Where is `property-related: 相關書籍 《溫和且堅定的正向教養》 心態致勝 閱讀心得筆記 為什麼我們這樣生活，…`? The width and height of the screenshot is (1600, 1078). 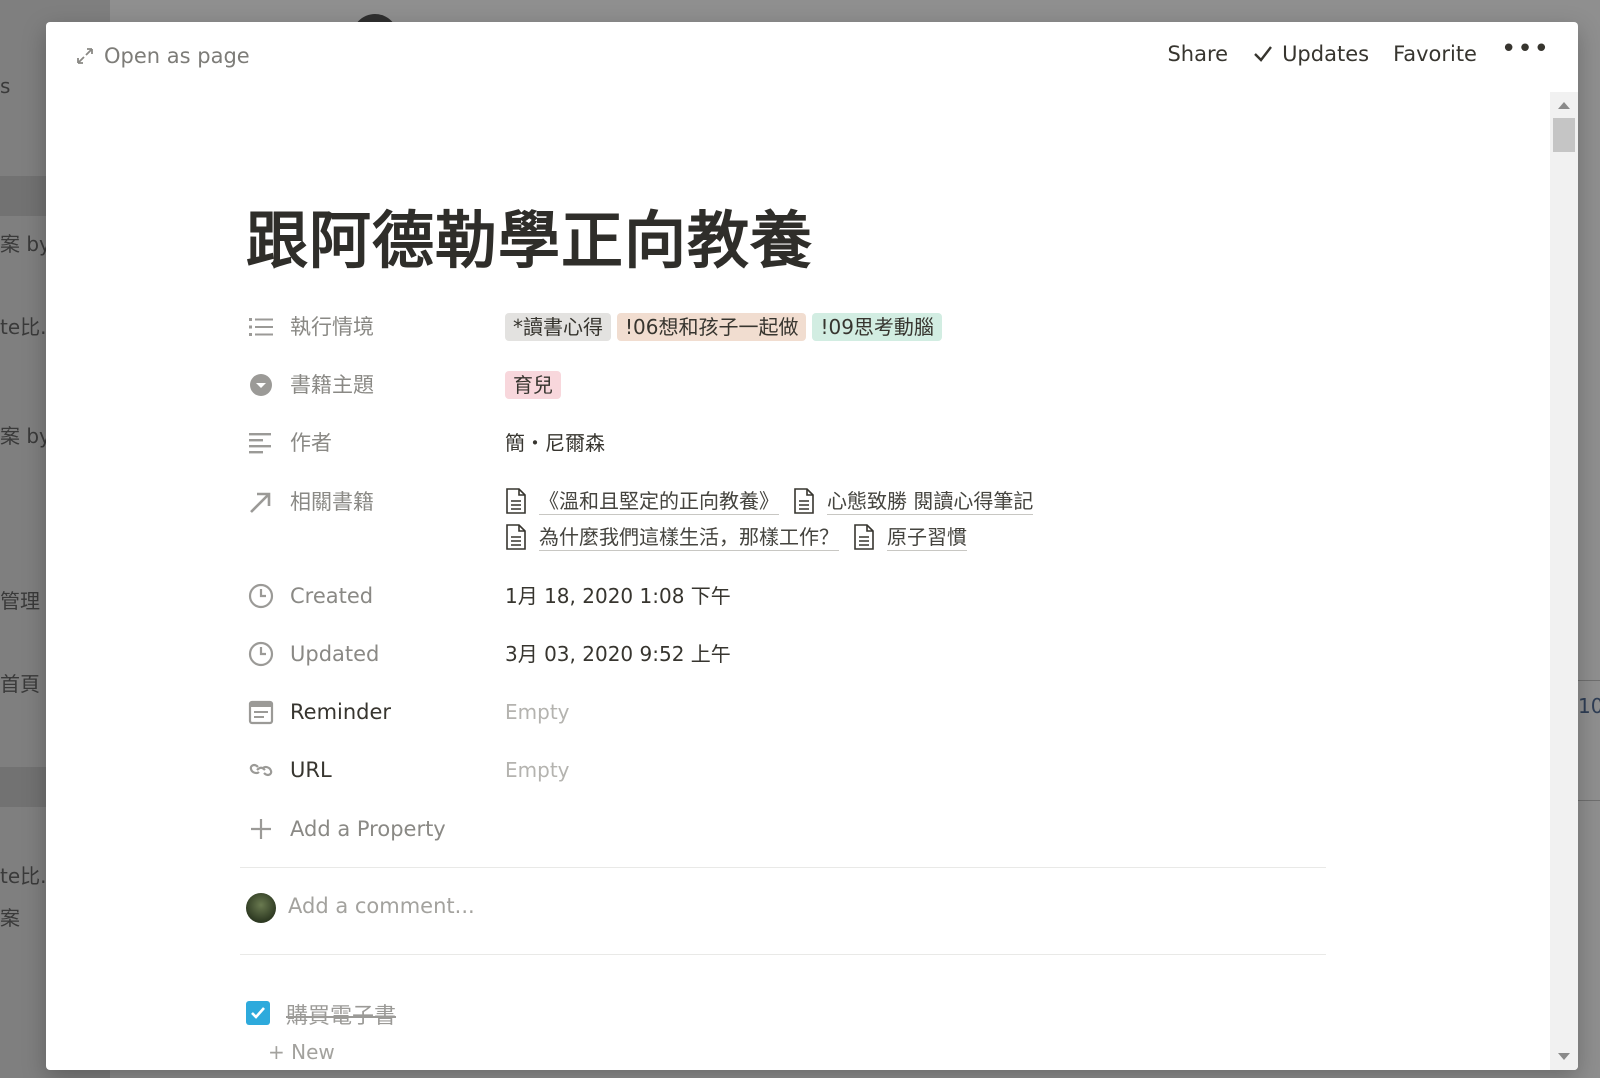
property-related: 相關書籍 《溫和且堅定的正向教養》 心態致勝 閱讀心得筆記 為什麼我們這樣生活，… is located at coordinates (640, 519).